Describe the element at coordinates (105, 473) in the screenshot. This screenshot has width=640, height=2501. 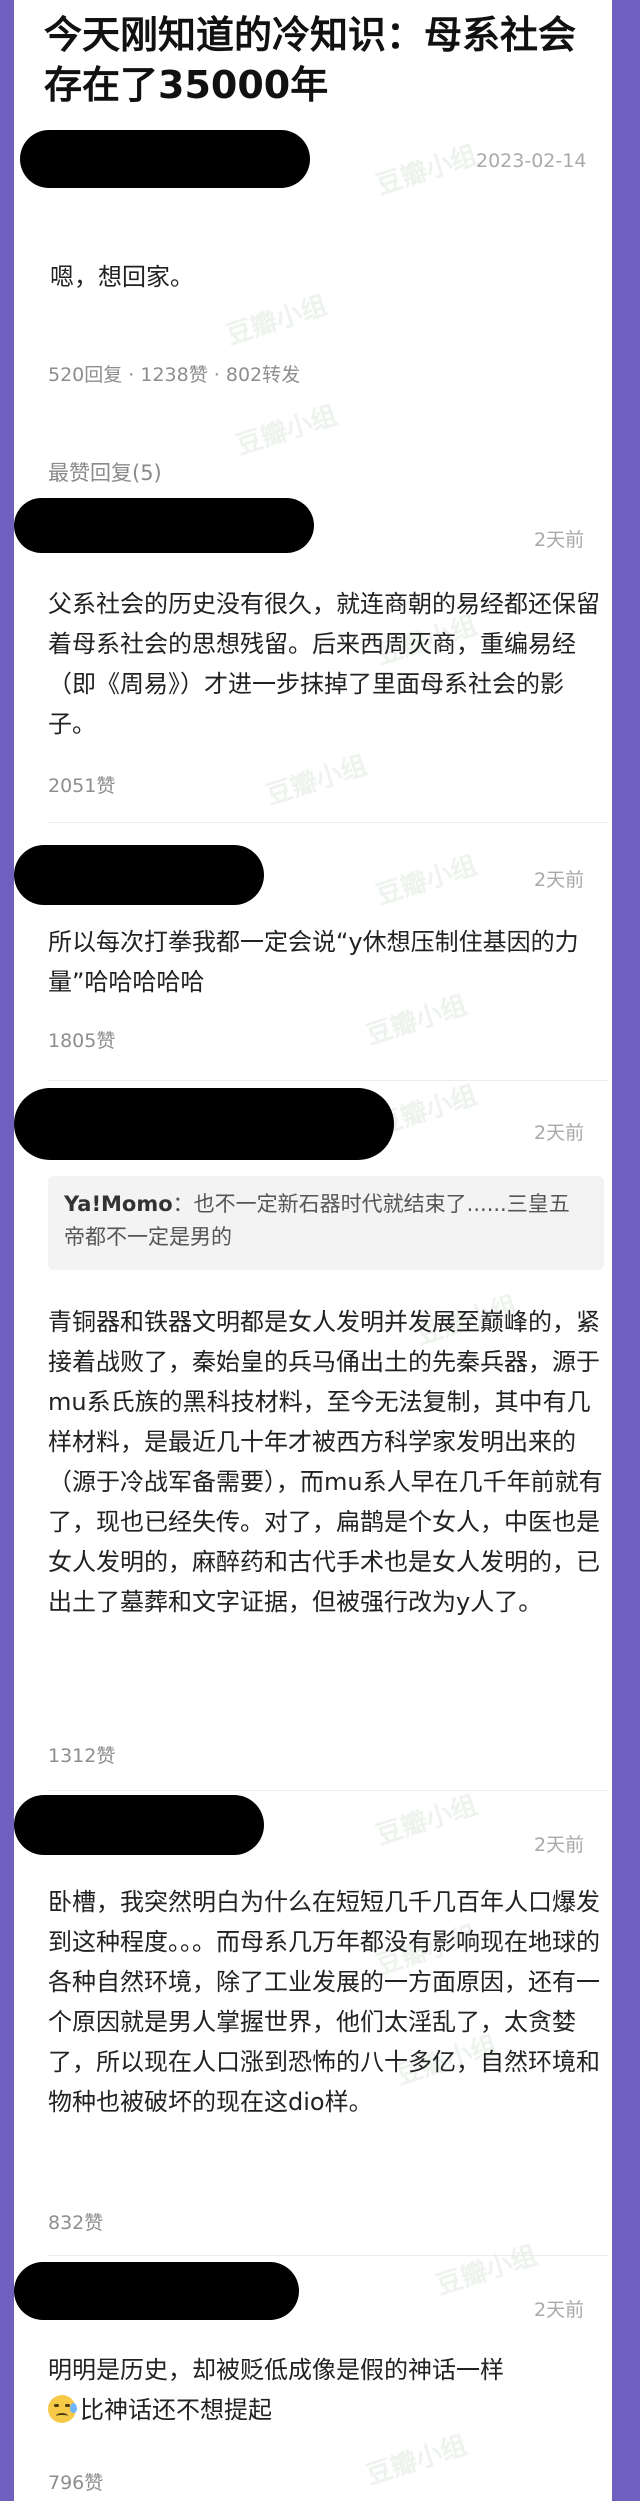
I see `top-replies-label: 最赞回复(5)` at that location.